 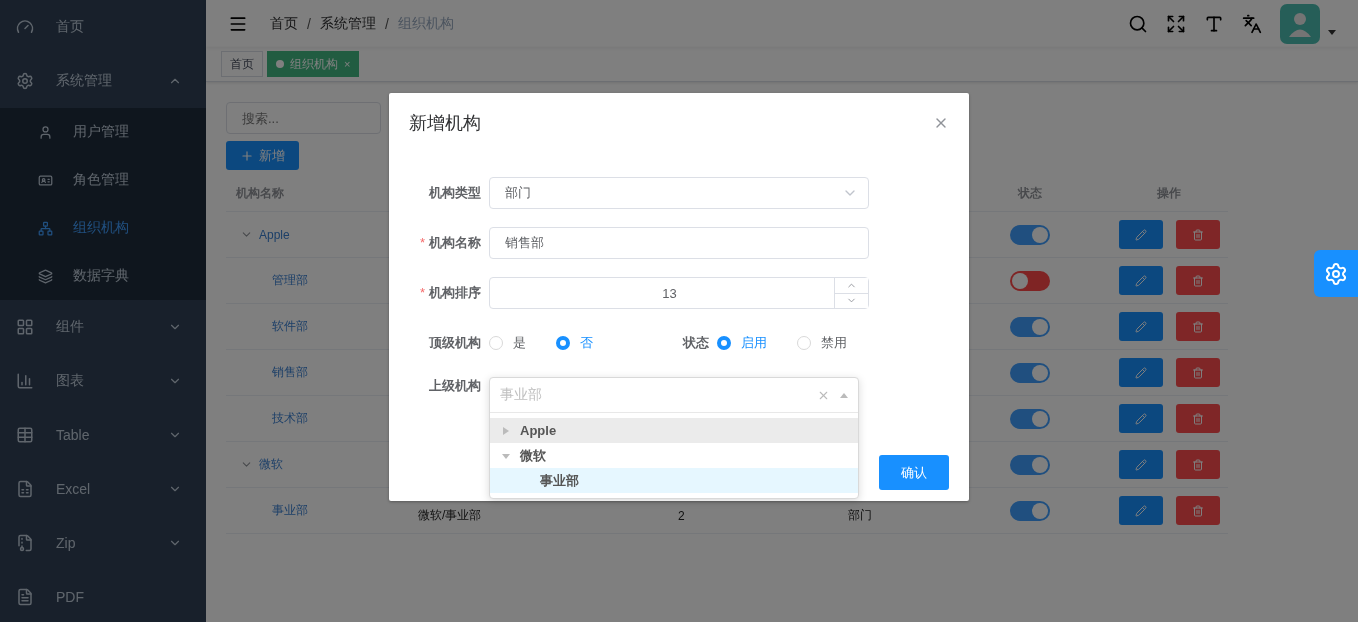 I want to click on settings-button, so click(x=1336, y=273).